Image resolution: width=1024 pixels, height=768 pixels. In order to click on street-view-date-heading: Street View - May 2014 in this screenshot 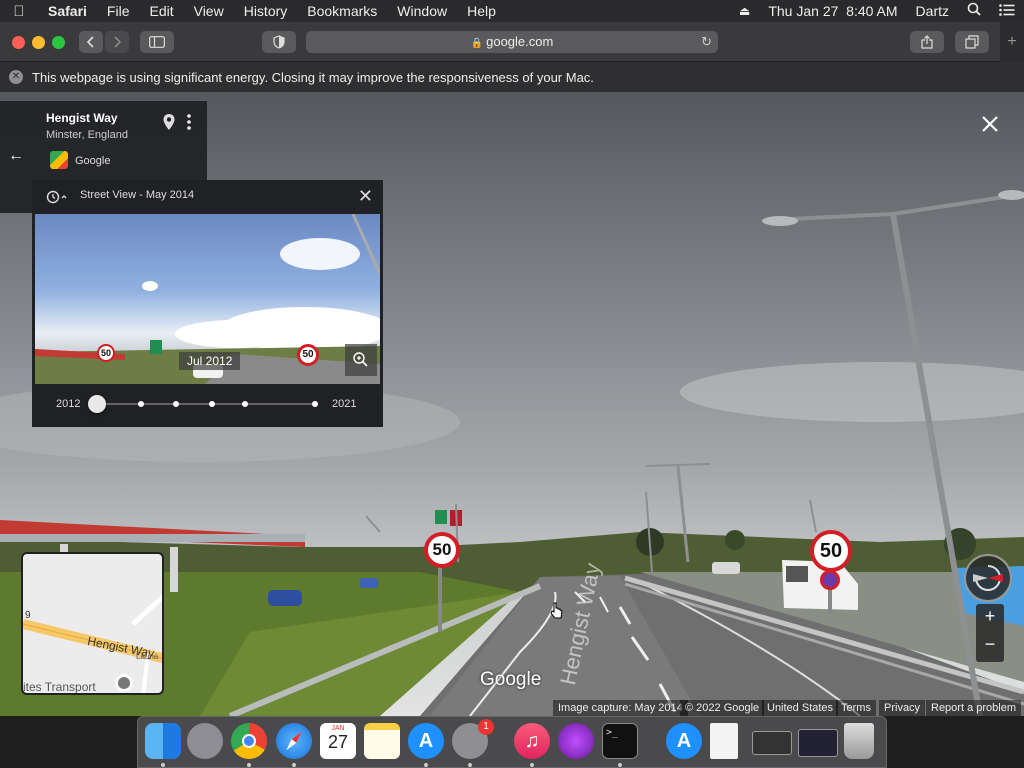, I will do `click(137, 195)`.